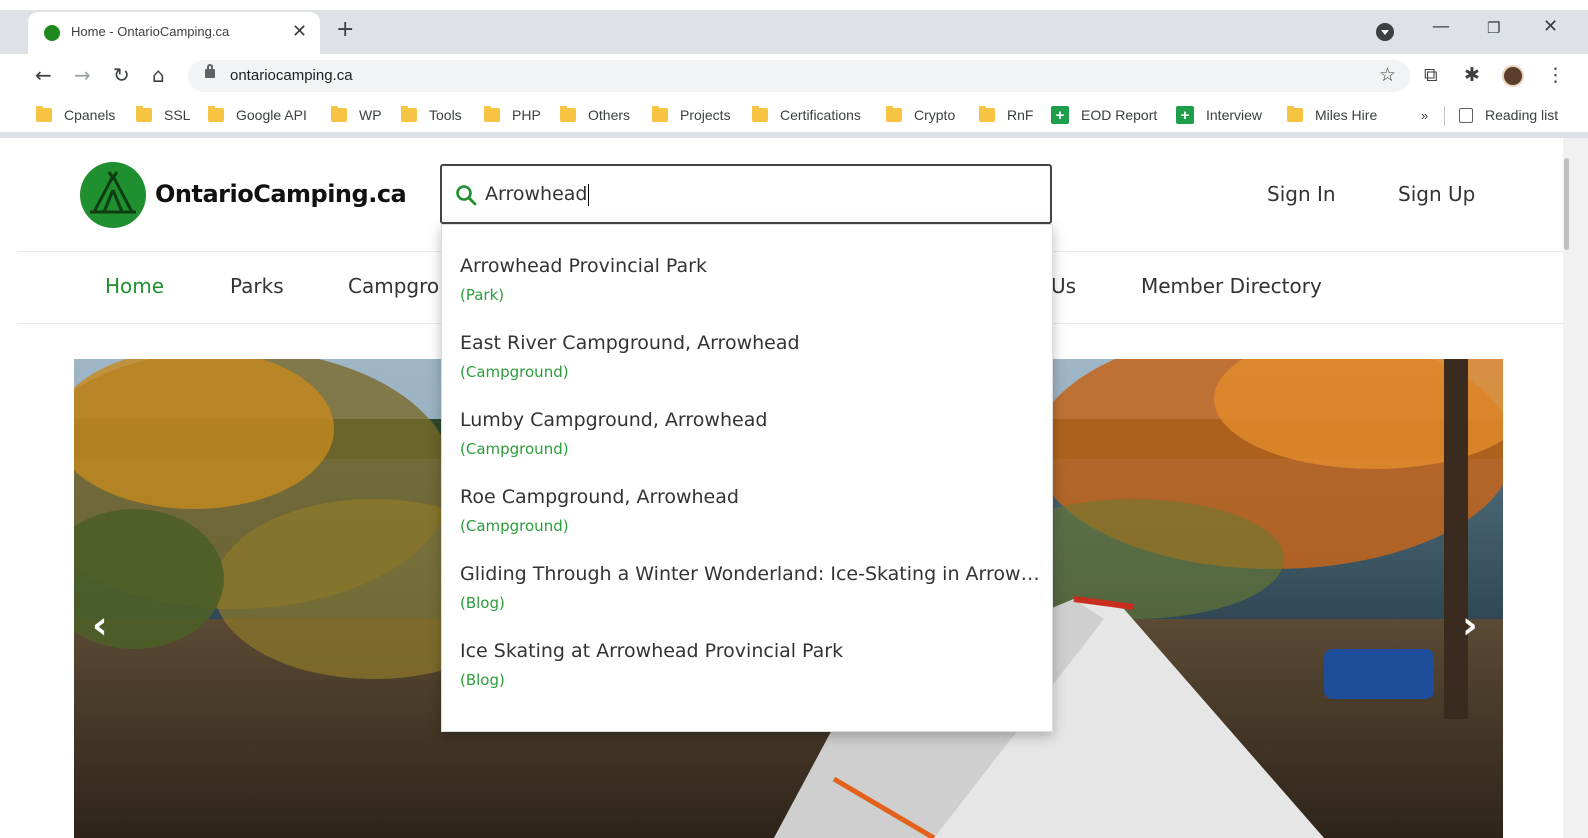  Describe the element at coordinates (794, 27) in the screenshot. I see `tab-strip: Home - OntarioCamping.ca ✕ + — ❐ ✕` at that location.